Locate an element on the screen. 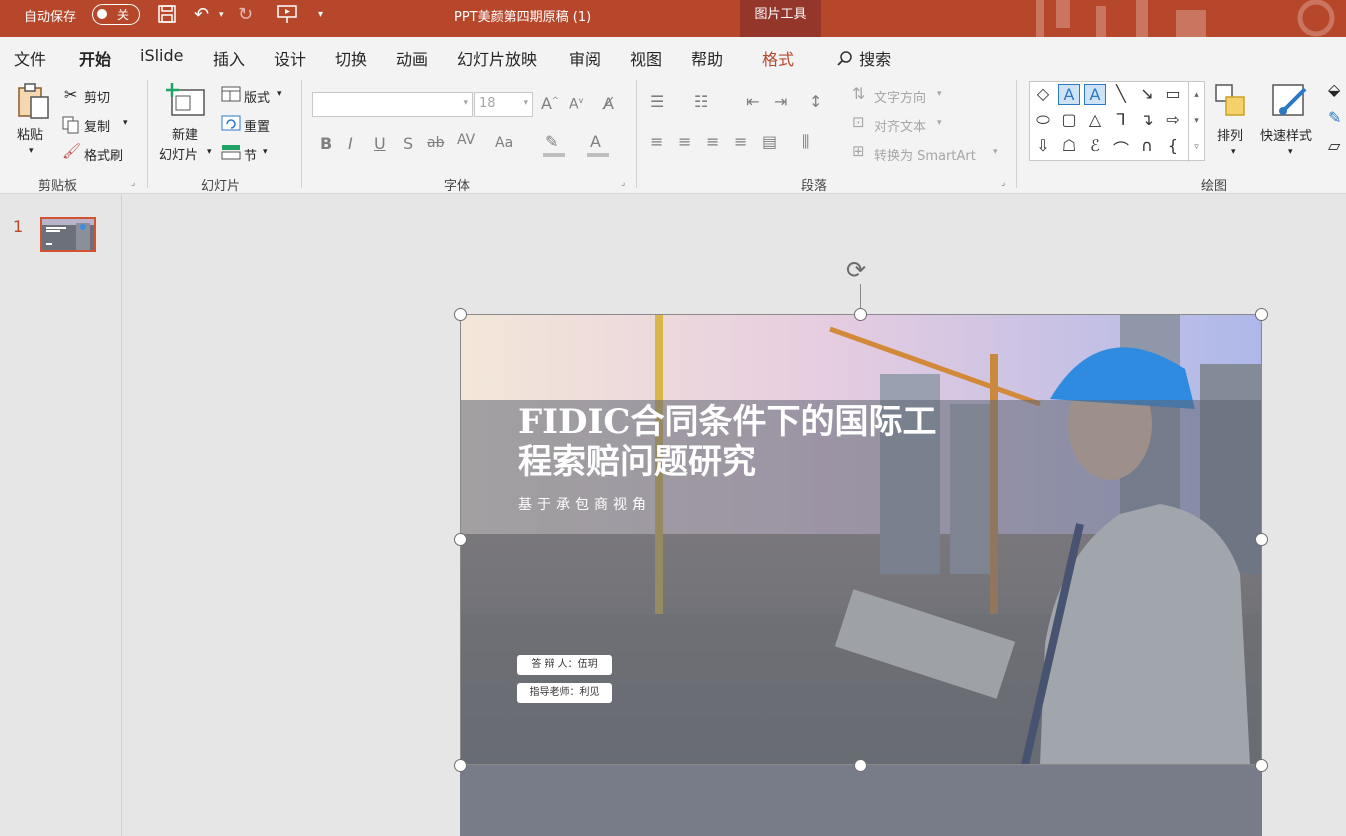 The width and height of the screenshot is (1346, 836). right-arrow-shape-icon: ⇨ is located at coordinates (1173, 119).